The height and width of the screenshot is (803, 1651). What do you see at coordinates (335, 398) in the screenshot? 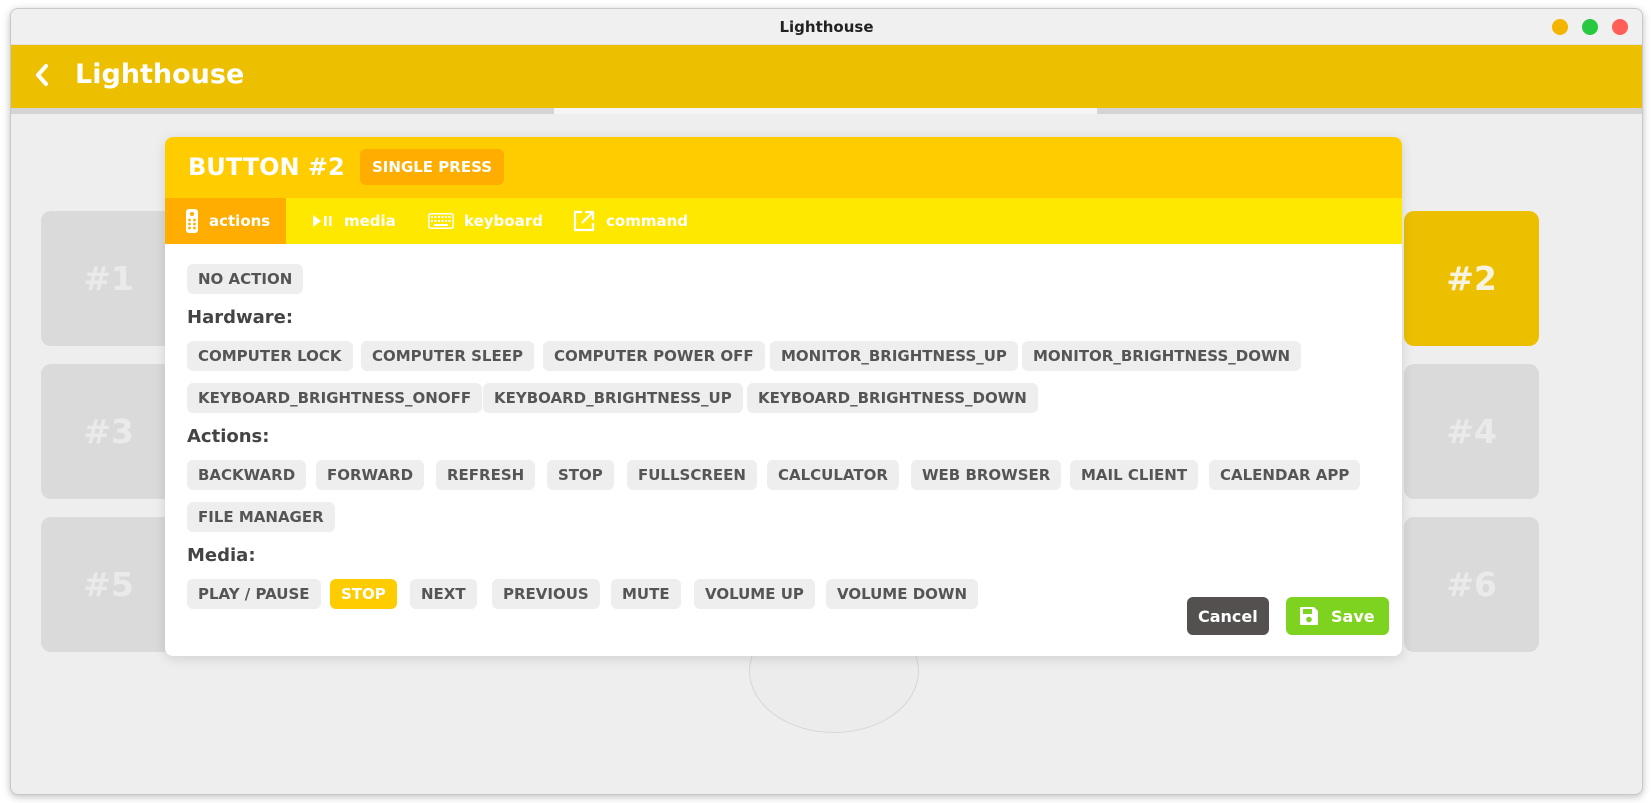
I see `hardware-action-chip: KEYBOARD_BRIGHTNESS_ONOFF` at bounding box center [335, 398].